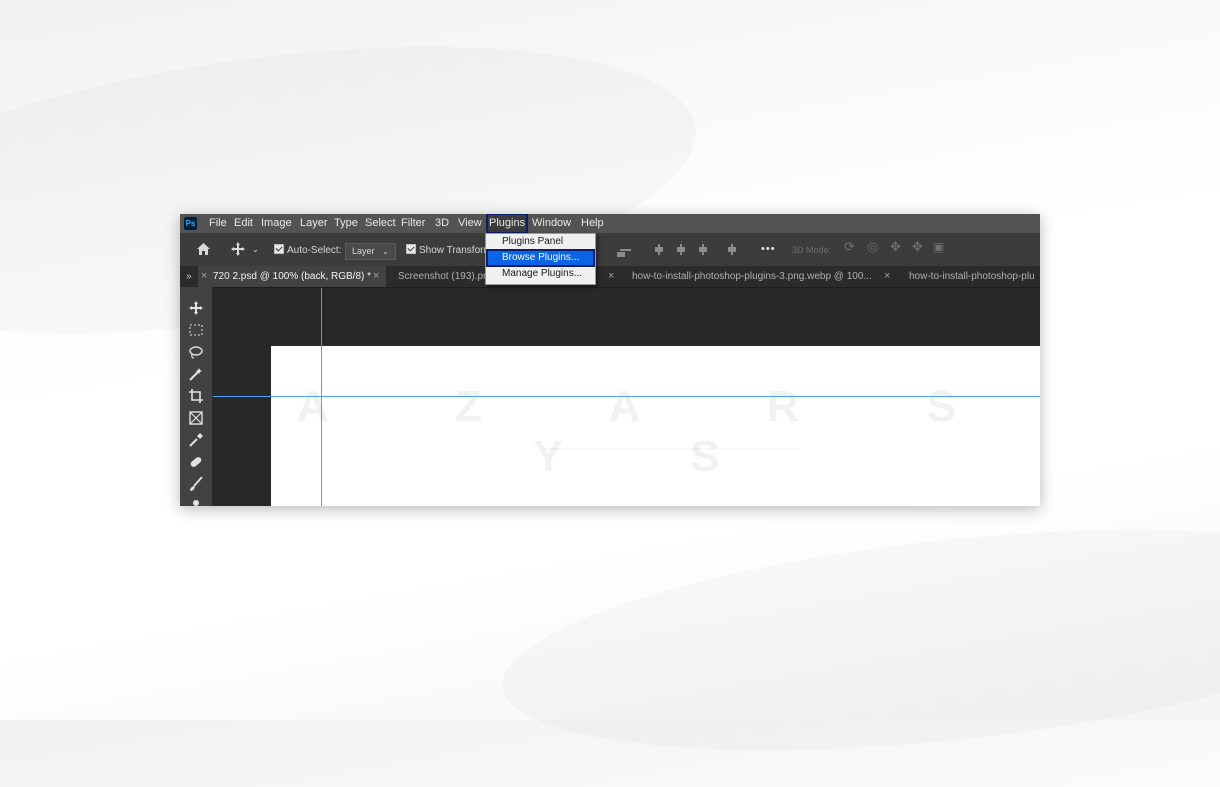  Describe the element at coordinates (411, 249) in the screenshot. I see `show-transform-checkbox` at that location.